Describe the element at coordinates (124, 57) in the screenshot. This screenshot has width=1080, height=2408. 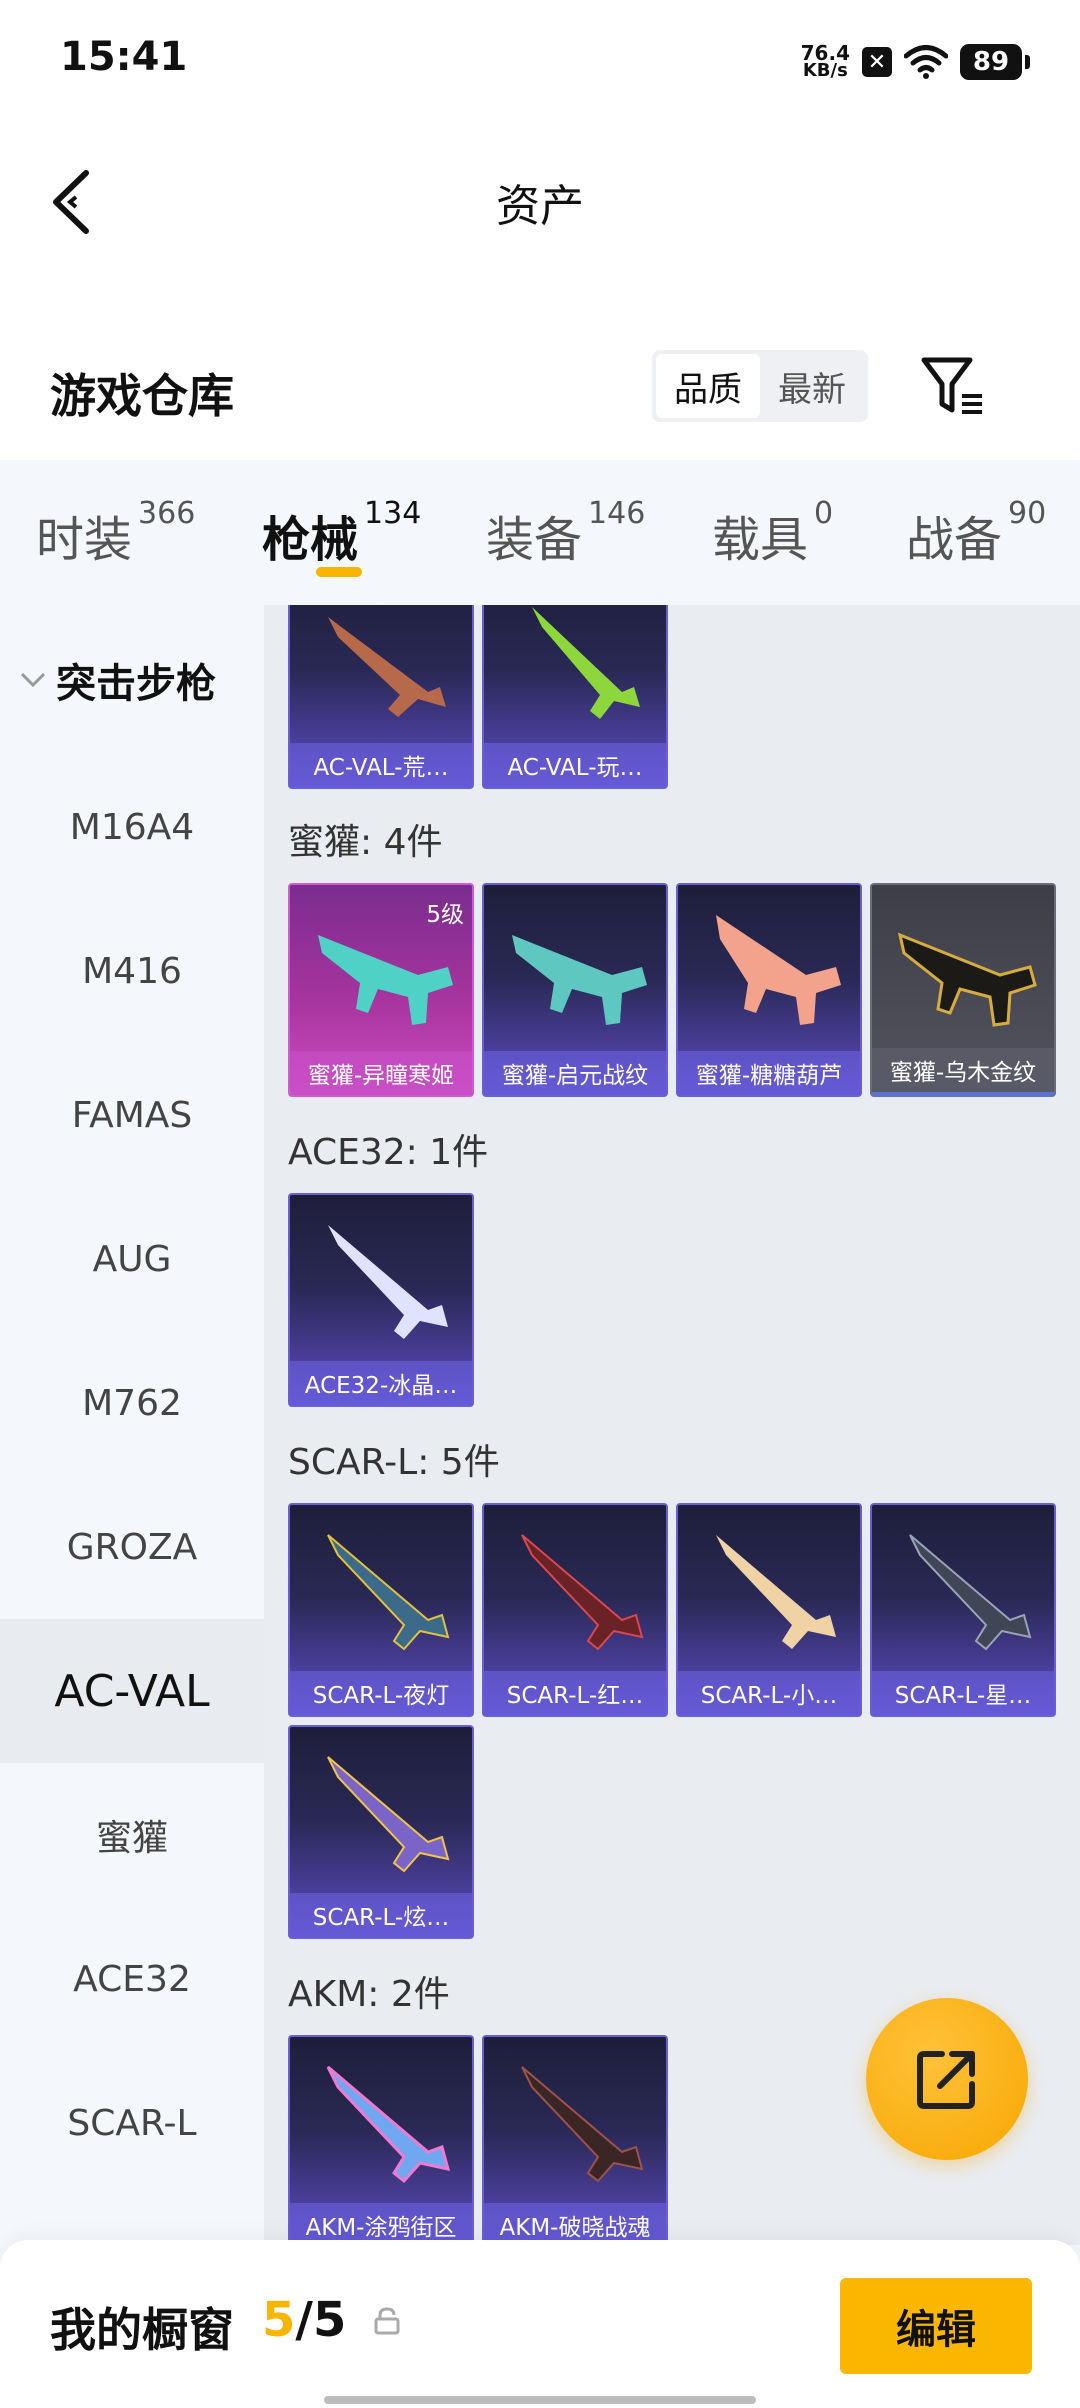
I see `status-time: 15:41` at that location.